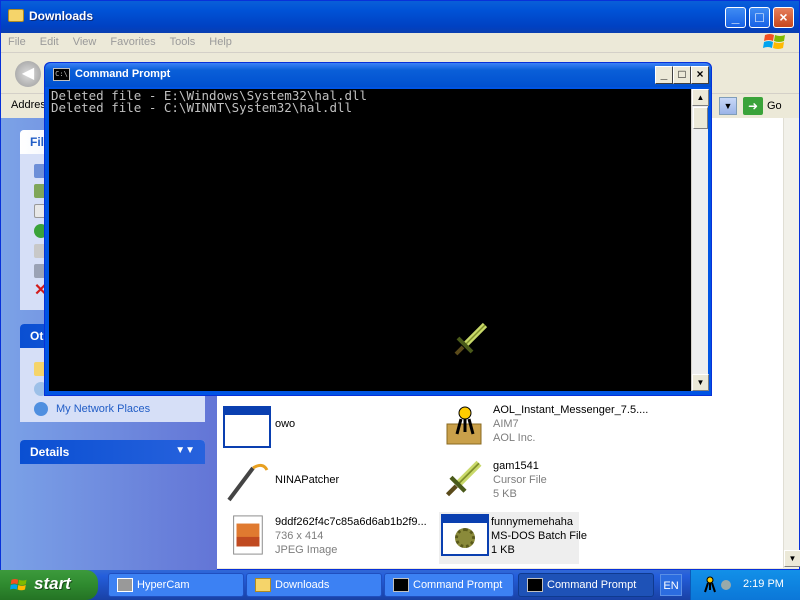 The width and height of the screenshot is (800, 600). I want to click on taskbar-button-cmd-2: Command Prompt, so click(586, 585).